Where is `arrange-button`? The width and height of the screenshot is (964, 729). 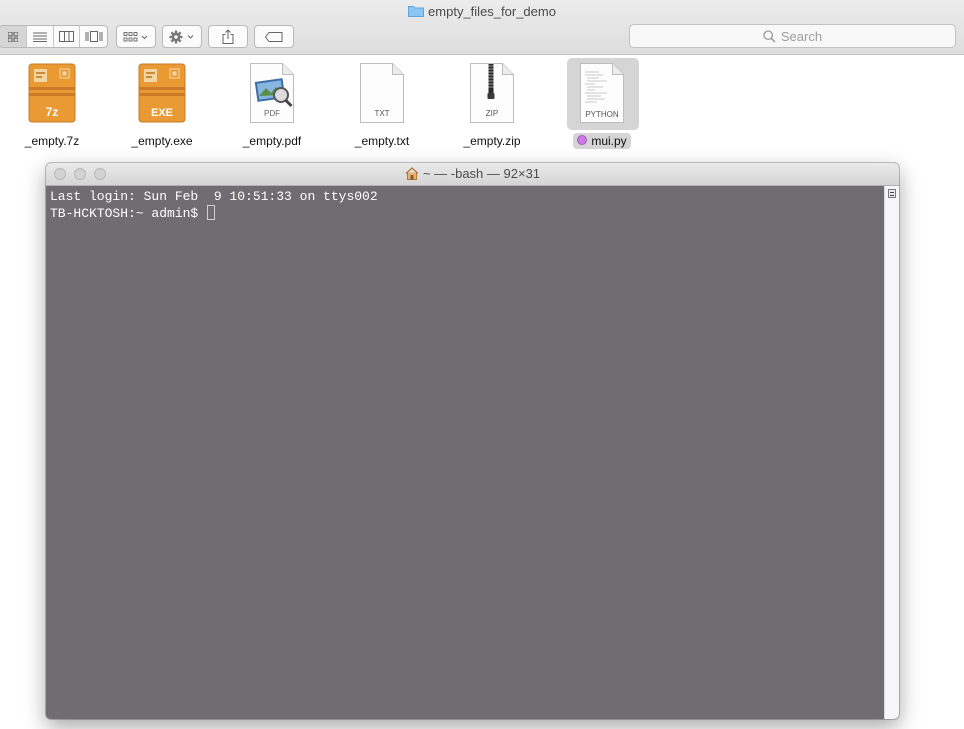 arrange-button is located at coordinates (136, 36).